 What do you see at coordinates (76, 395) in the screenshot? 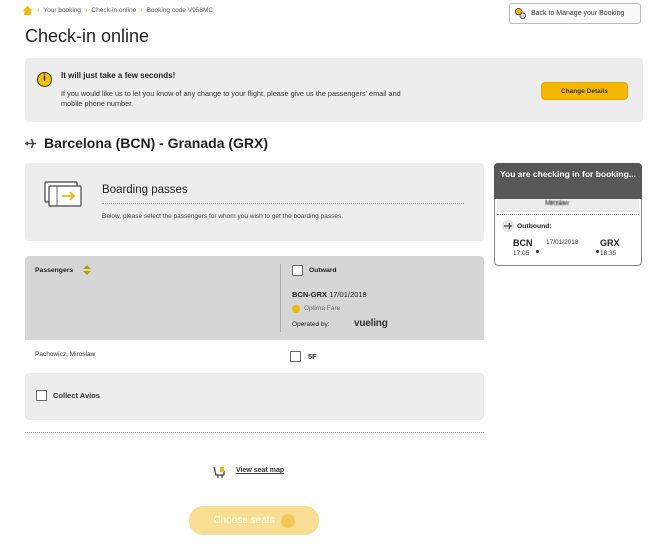
I see `collect-avios-label: Collect Avios` at bounding box center [76, 395].